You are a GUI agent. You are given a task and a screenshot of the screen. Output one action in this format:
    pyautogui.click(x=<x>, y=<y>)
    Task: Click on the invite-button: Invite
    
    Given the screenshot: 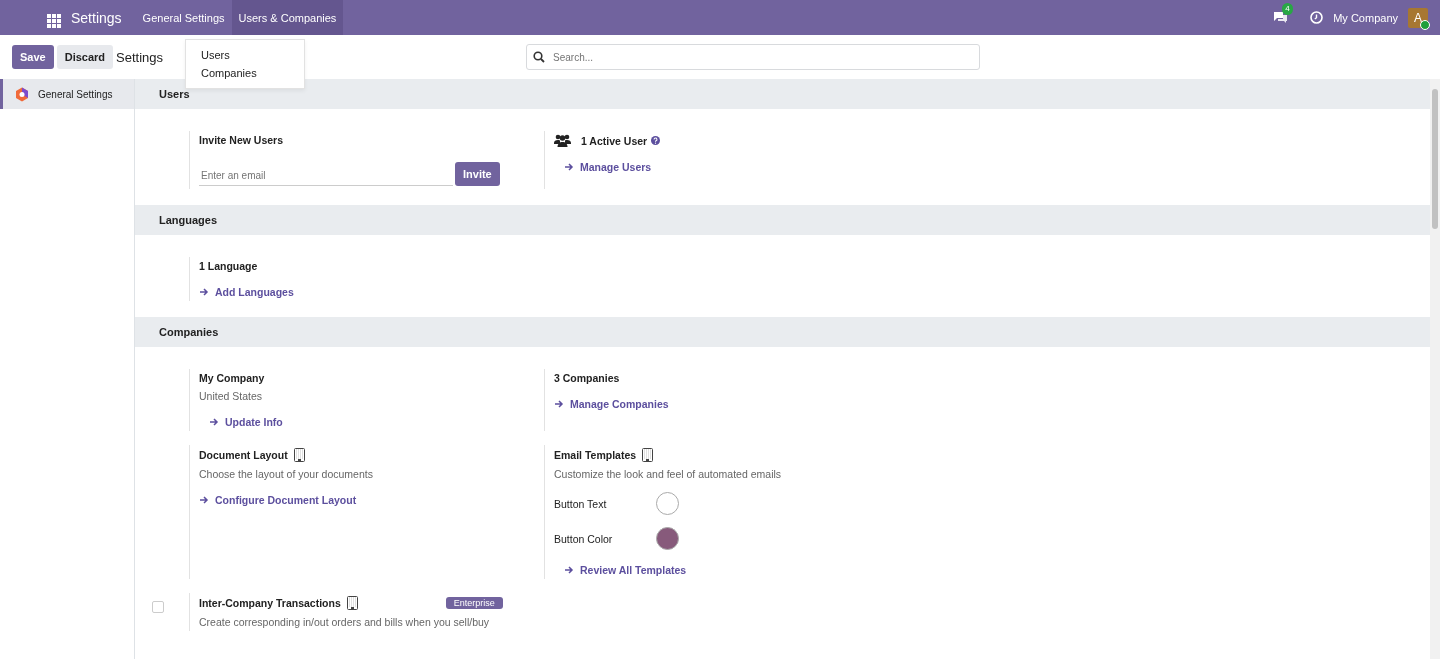 What is the action you would take?
    pyautogui.click(x=477, y=174)
    